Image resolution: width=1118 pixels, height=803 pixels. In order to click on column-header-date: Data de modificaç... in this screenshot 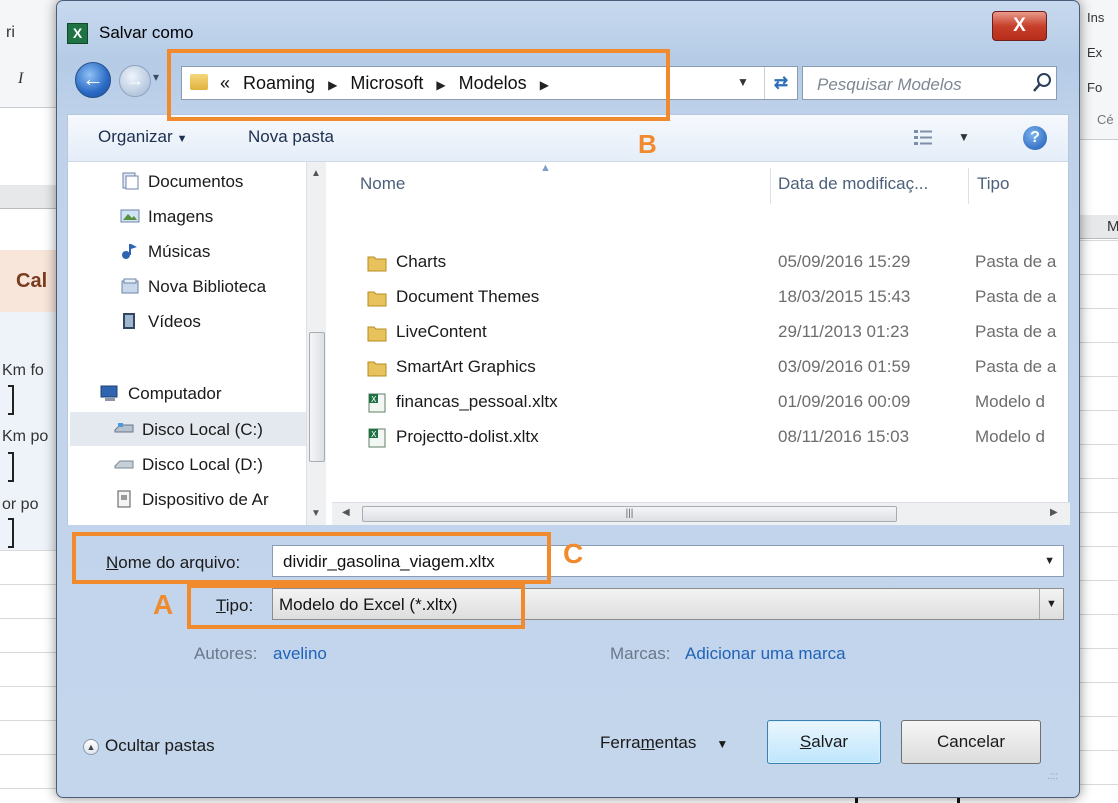, I will do `click(853, 184)`.